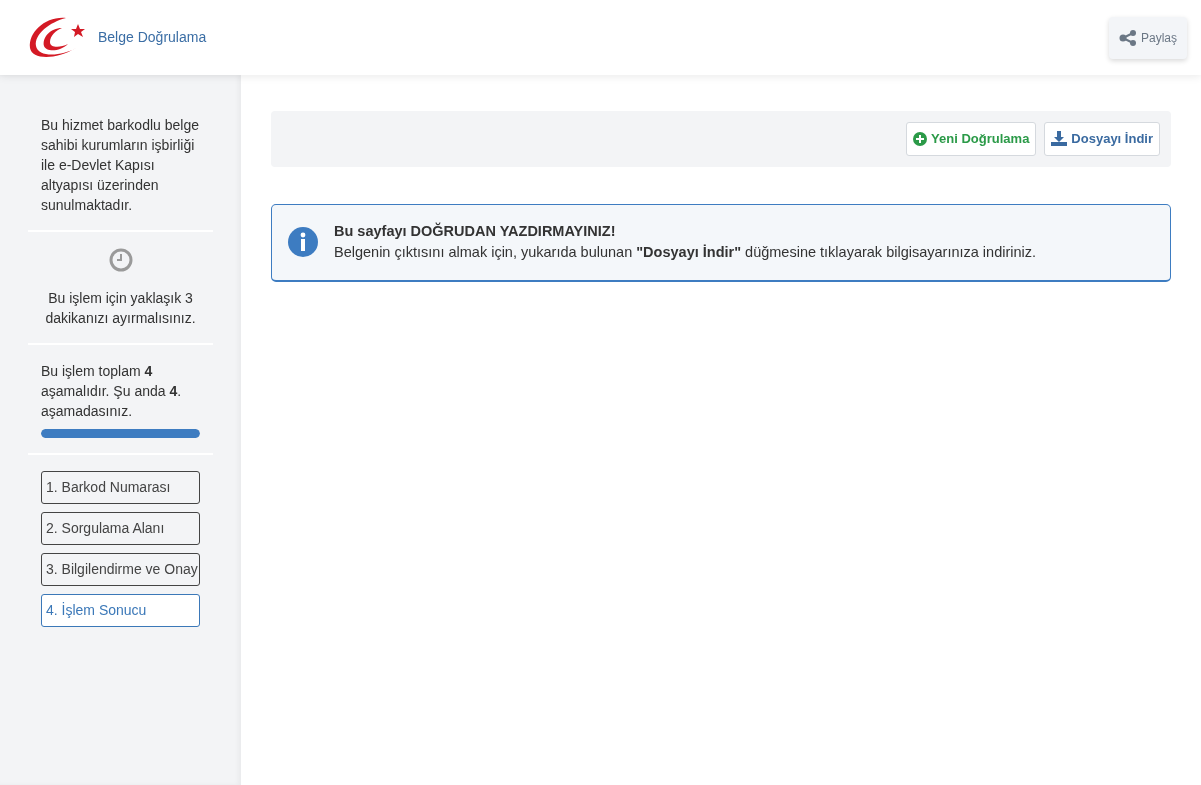  Describe the element at coordinates (1127, 37) in the screenshot. I see `share-icon` at that location.